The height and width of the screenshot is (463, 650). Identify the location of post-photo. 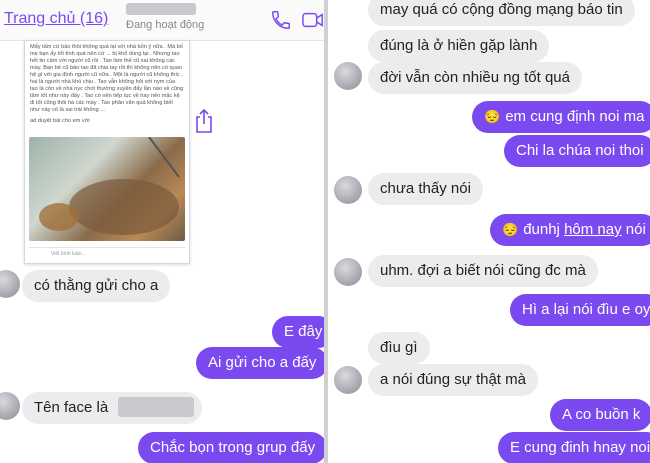
(107, 188).